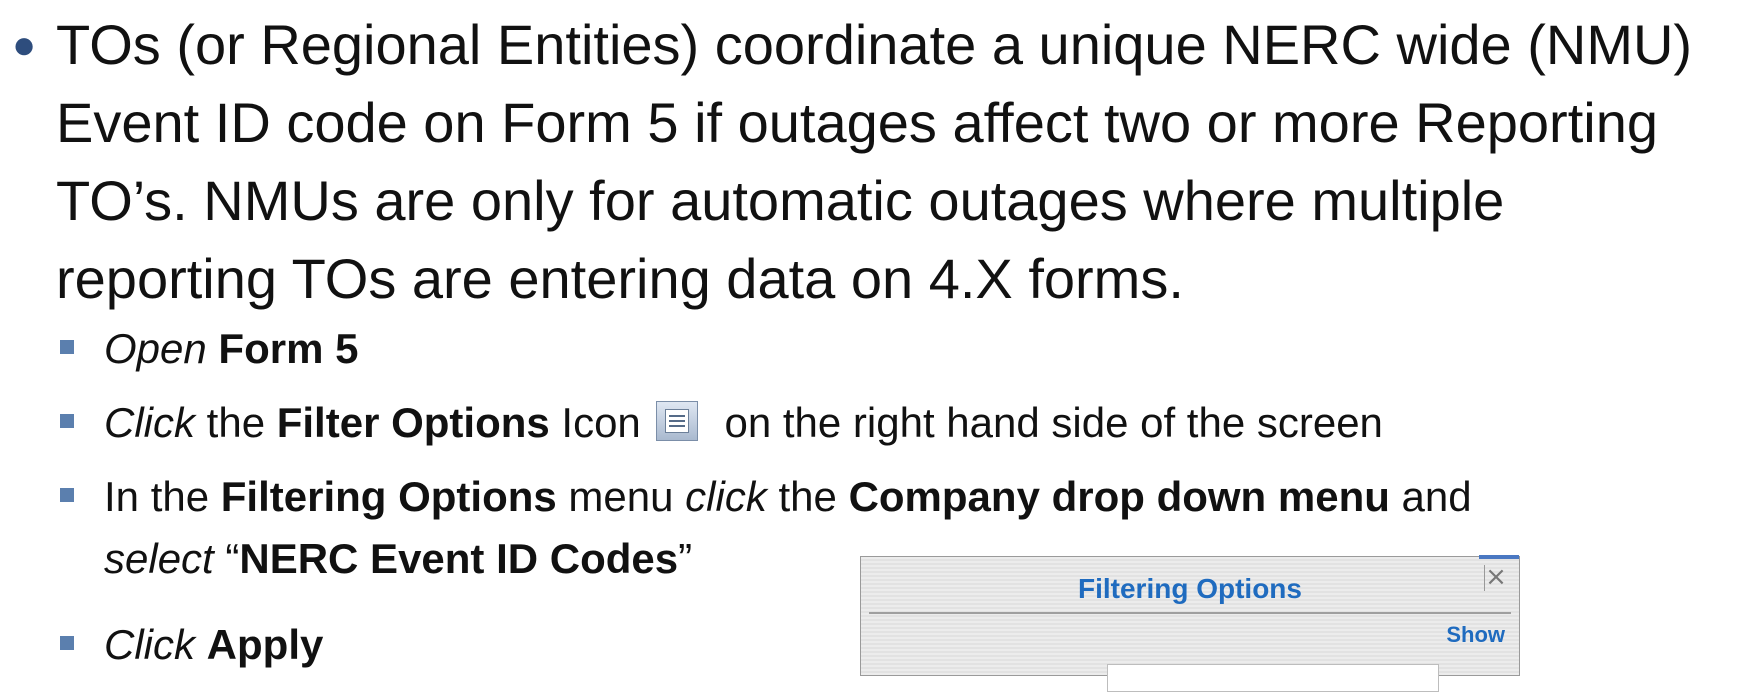  What do you see at coordinates (265, 644) in the screenshot?
I see `step-target: Apply` at bounding box center [265, 644].